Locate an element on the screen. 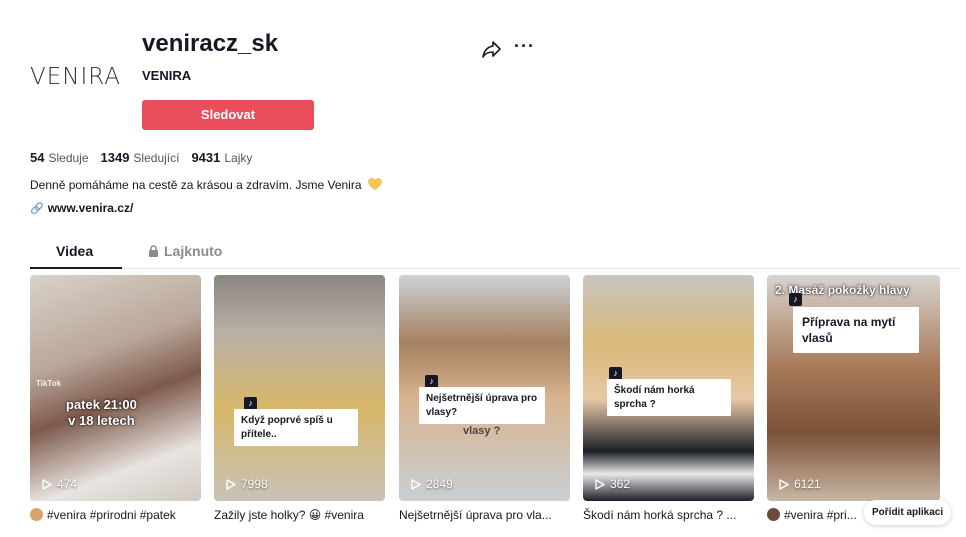 The height and width of the screenshot is (537, 966). tab-liked: Lajknuto is located at coordinates (185, 251).